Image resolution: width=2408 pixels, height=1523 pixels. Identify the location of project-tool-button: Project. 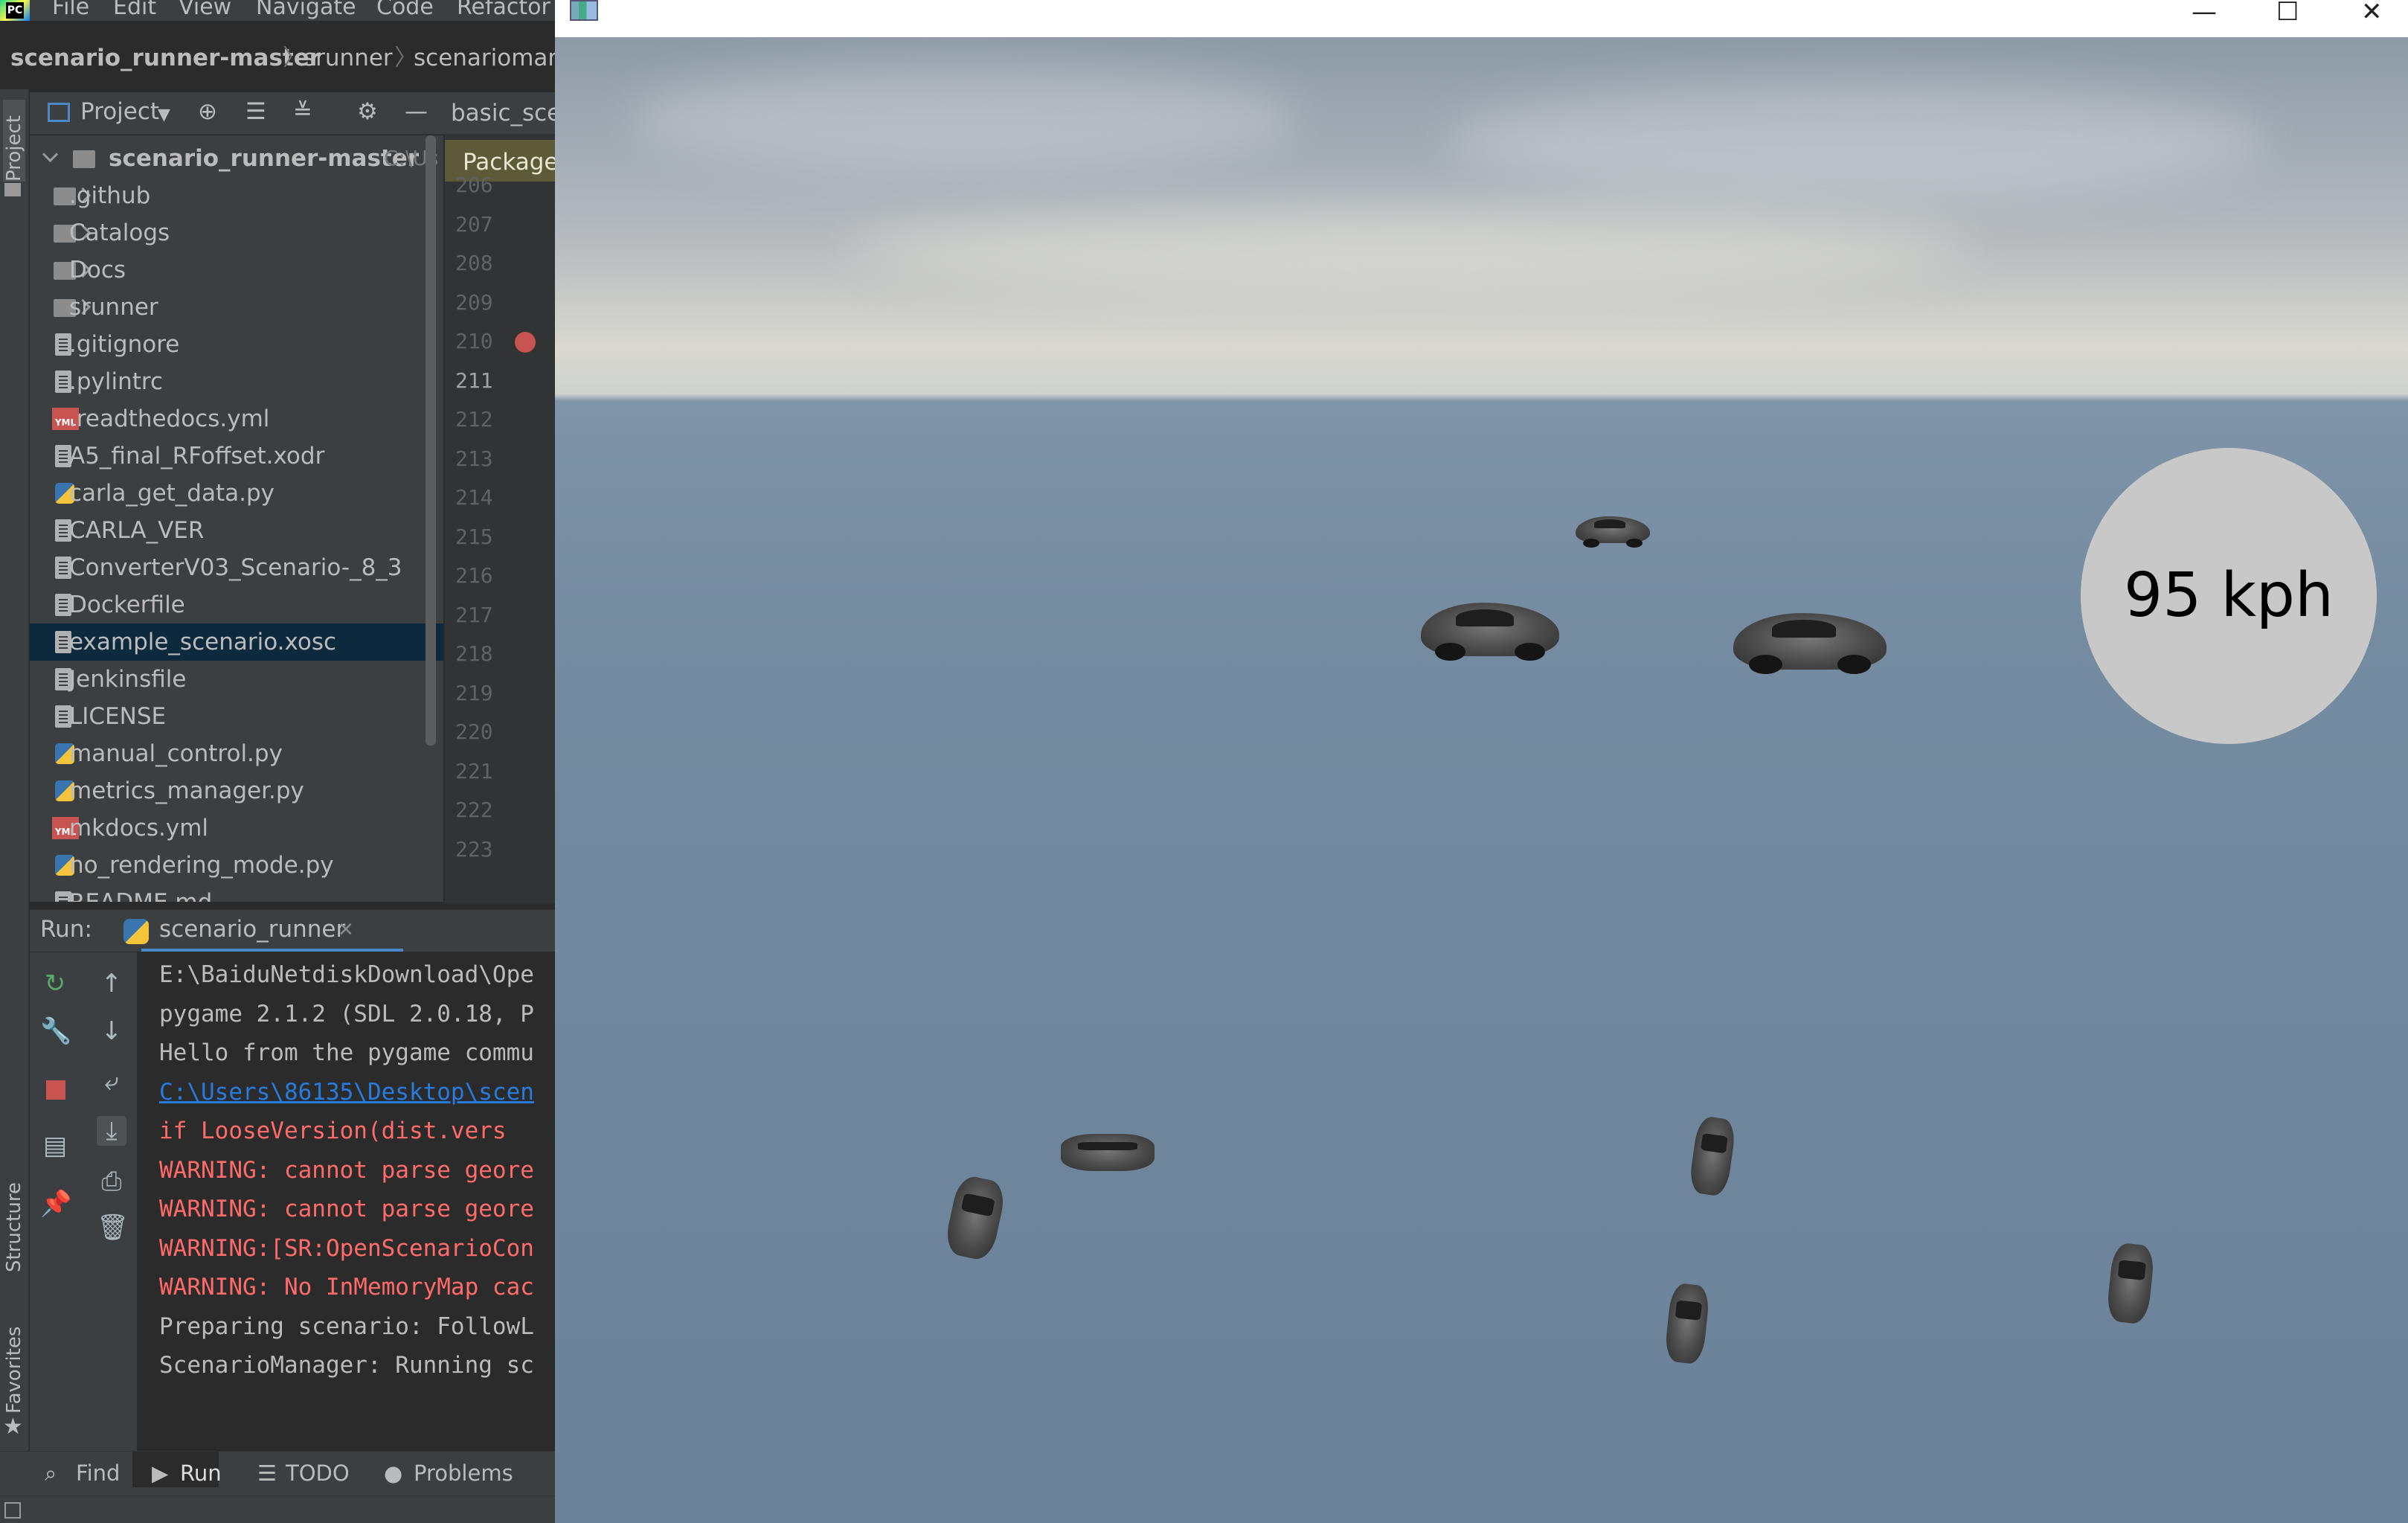
(14, 141).